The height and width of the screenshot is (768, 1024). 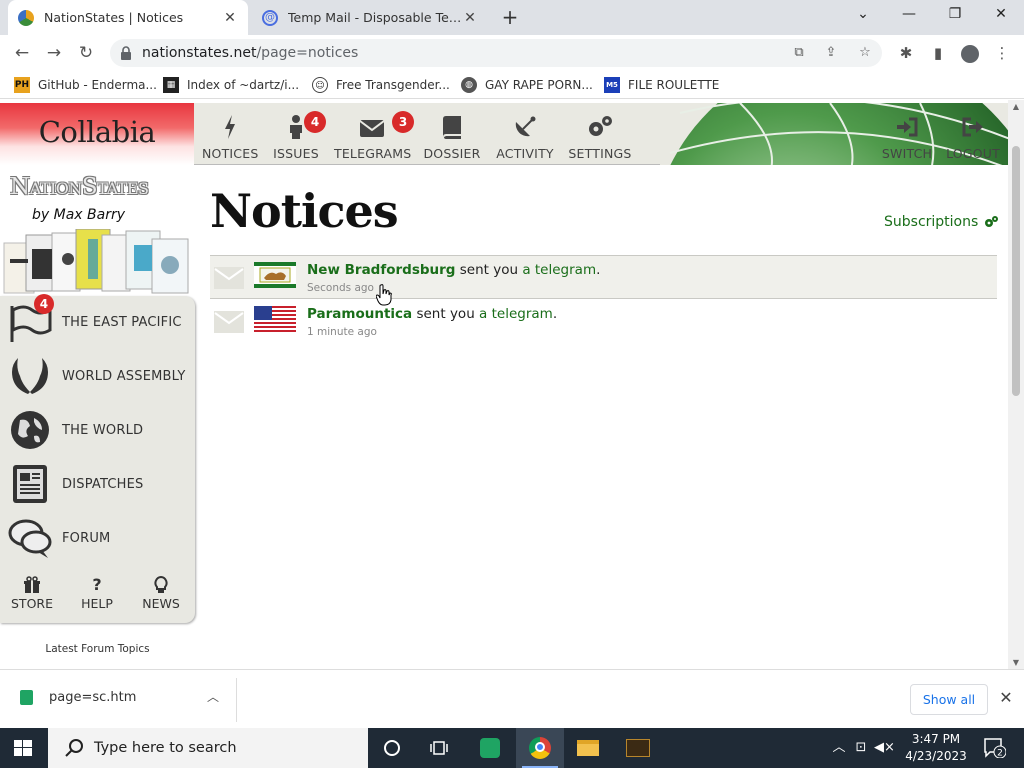 What do you see at coordinates (275, 319) in the screenshot?
I see `nation-flag-paramountica` at bounding box center [275, 319].